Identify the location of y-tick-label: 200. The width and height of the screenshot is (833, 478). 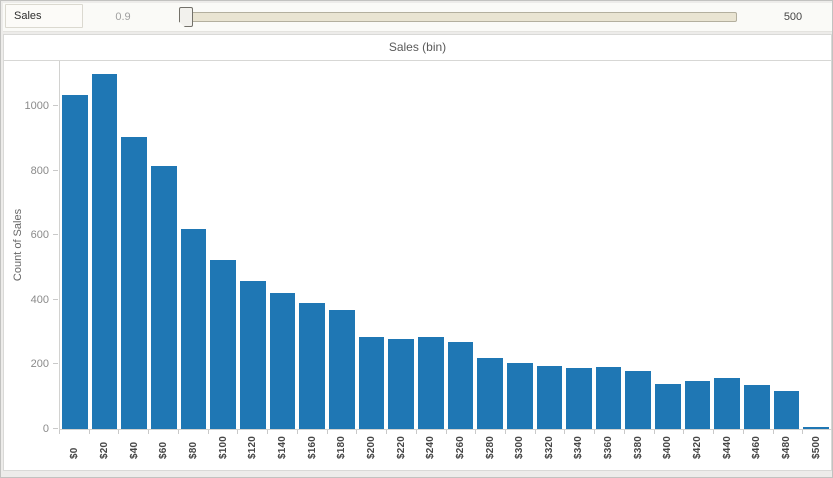
(39, 364).